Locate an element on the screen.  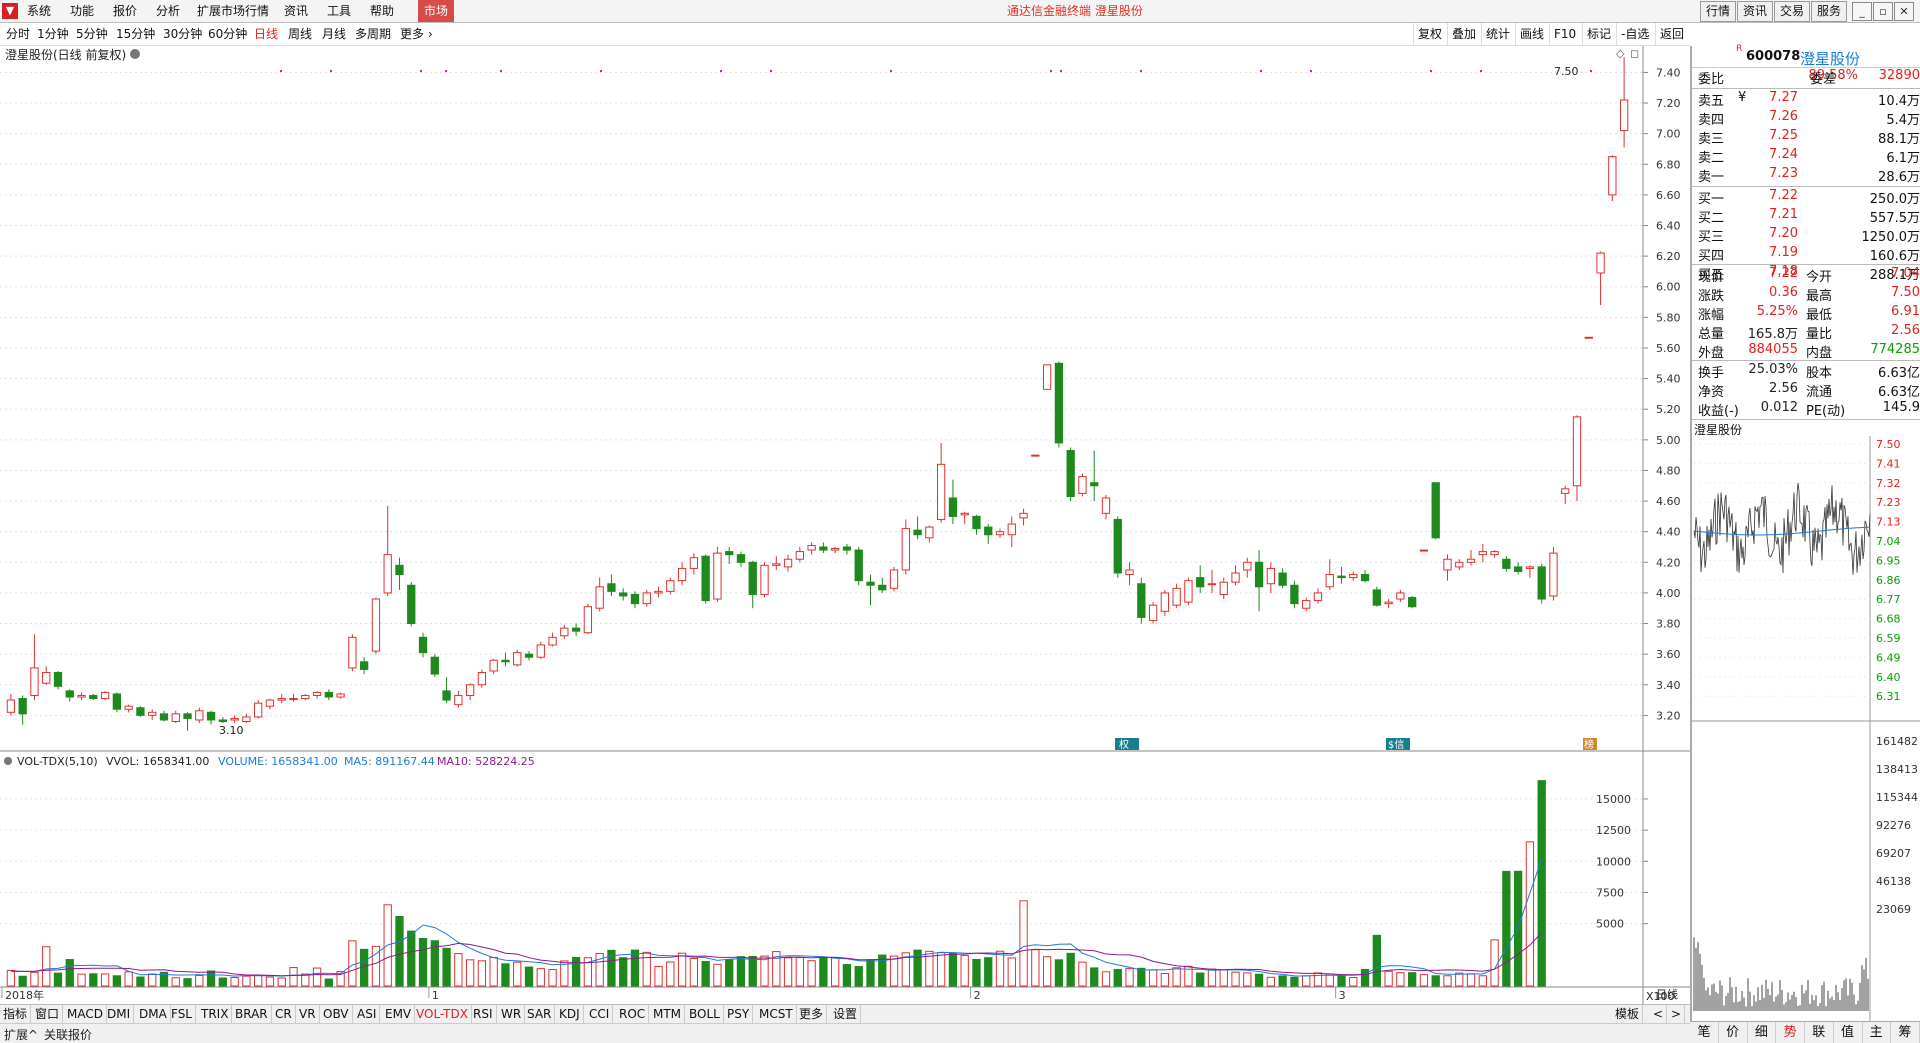
period-15min: 15分钟 is located at coordinates (135, 34).